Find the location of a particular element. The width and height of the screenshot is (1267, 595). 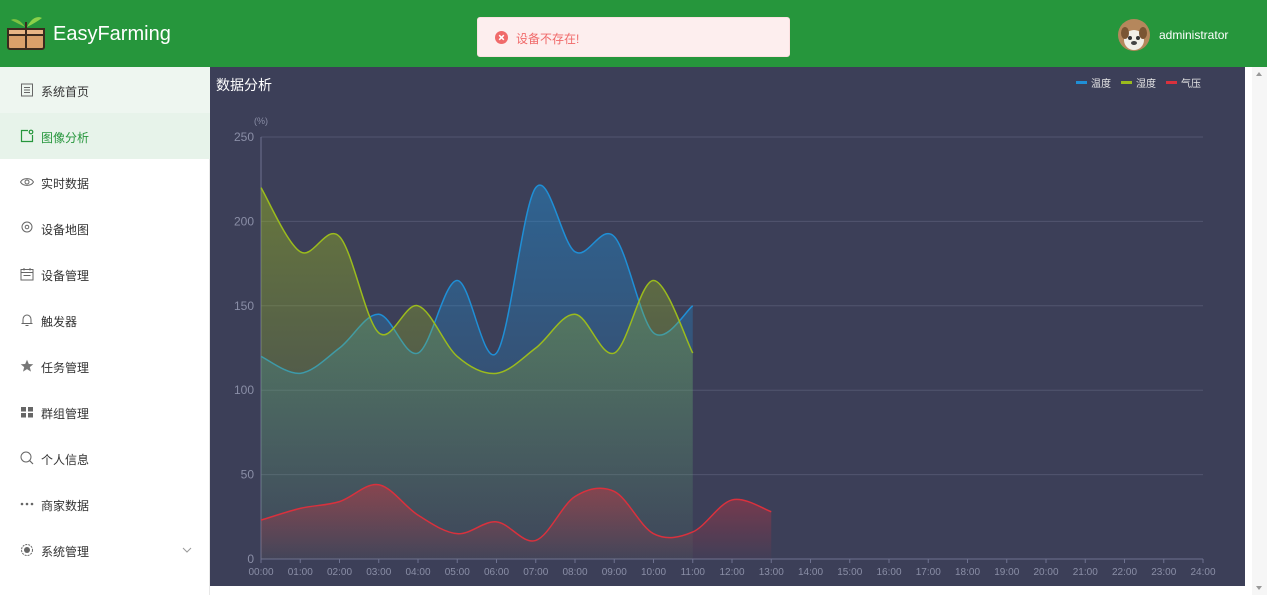

document-icon is located at coordinates (27, 90).